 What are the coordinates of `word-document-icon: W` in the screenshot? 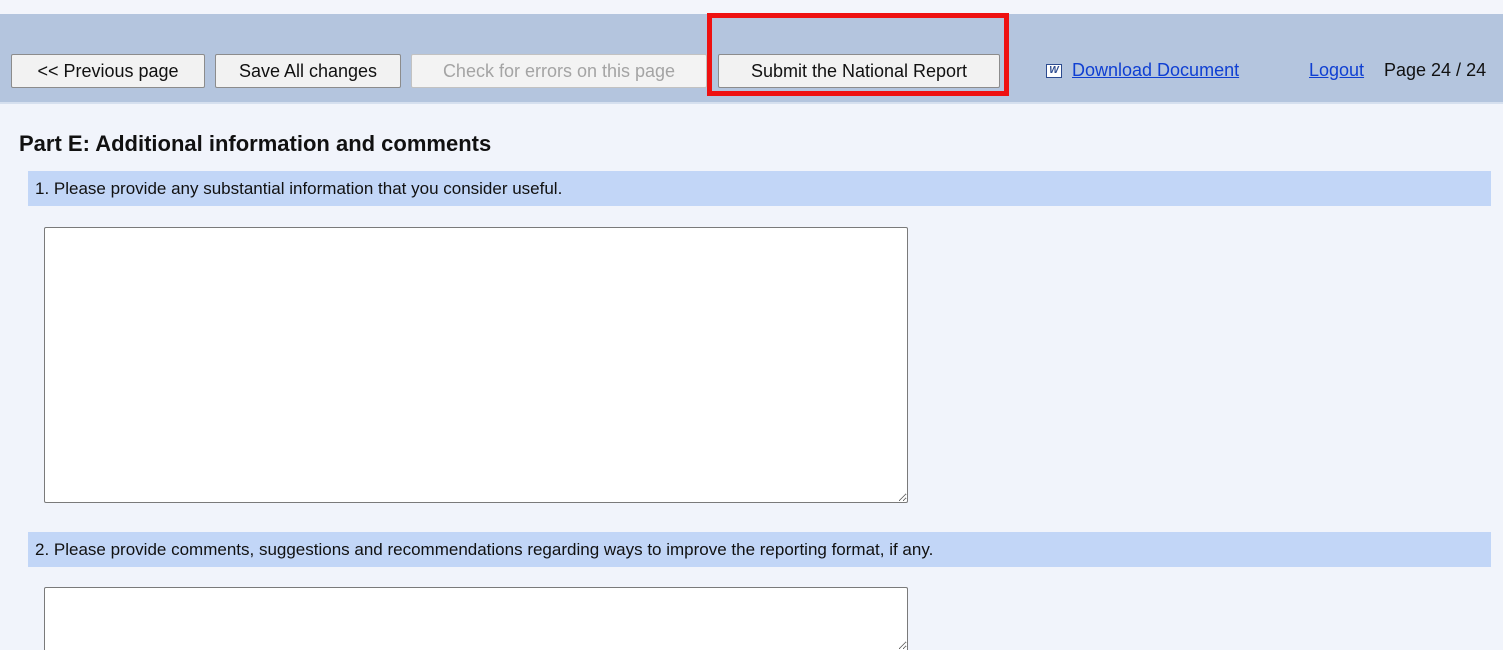 It's located at (1054, 71).